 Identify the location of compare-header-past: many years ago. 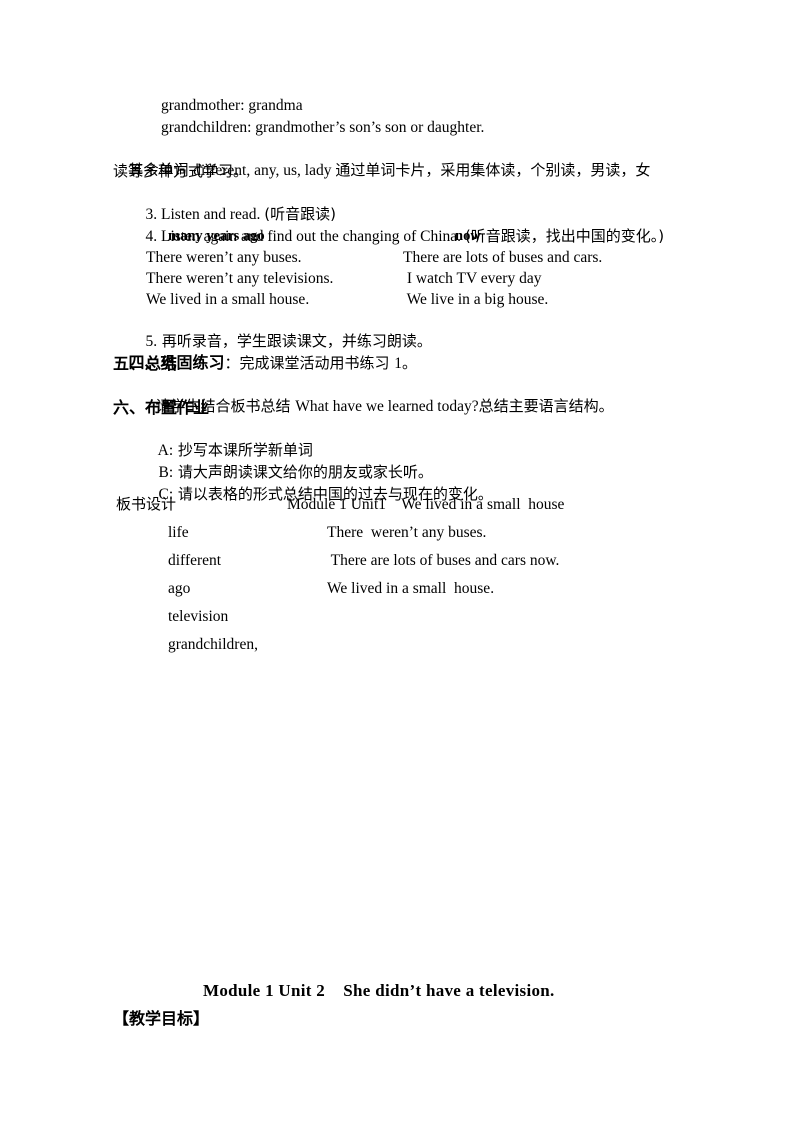
(216, 236).